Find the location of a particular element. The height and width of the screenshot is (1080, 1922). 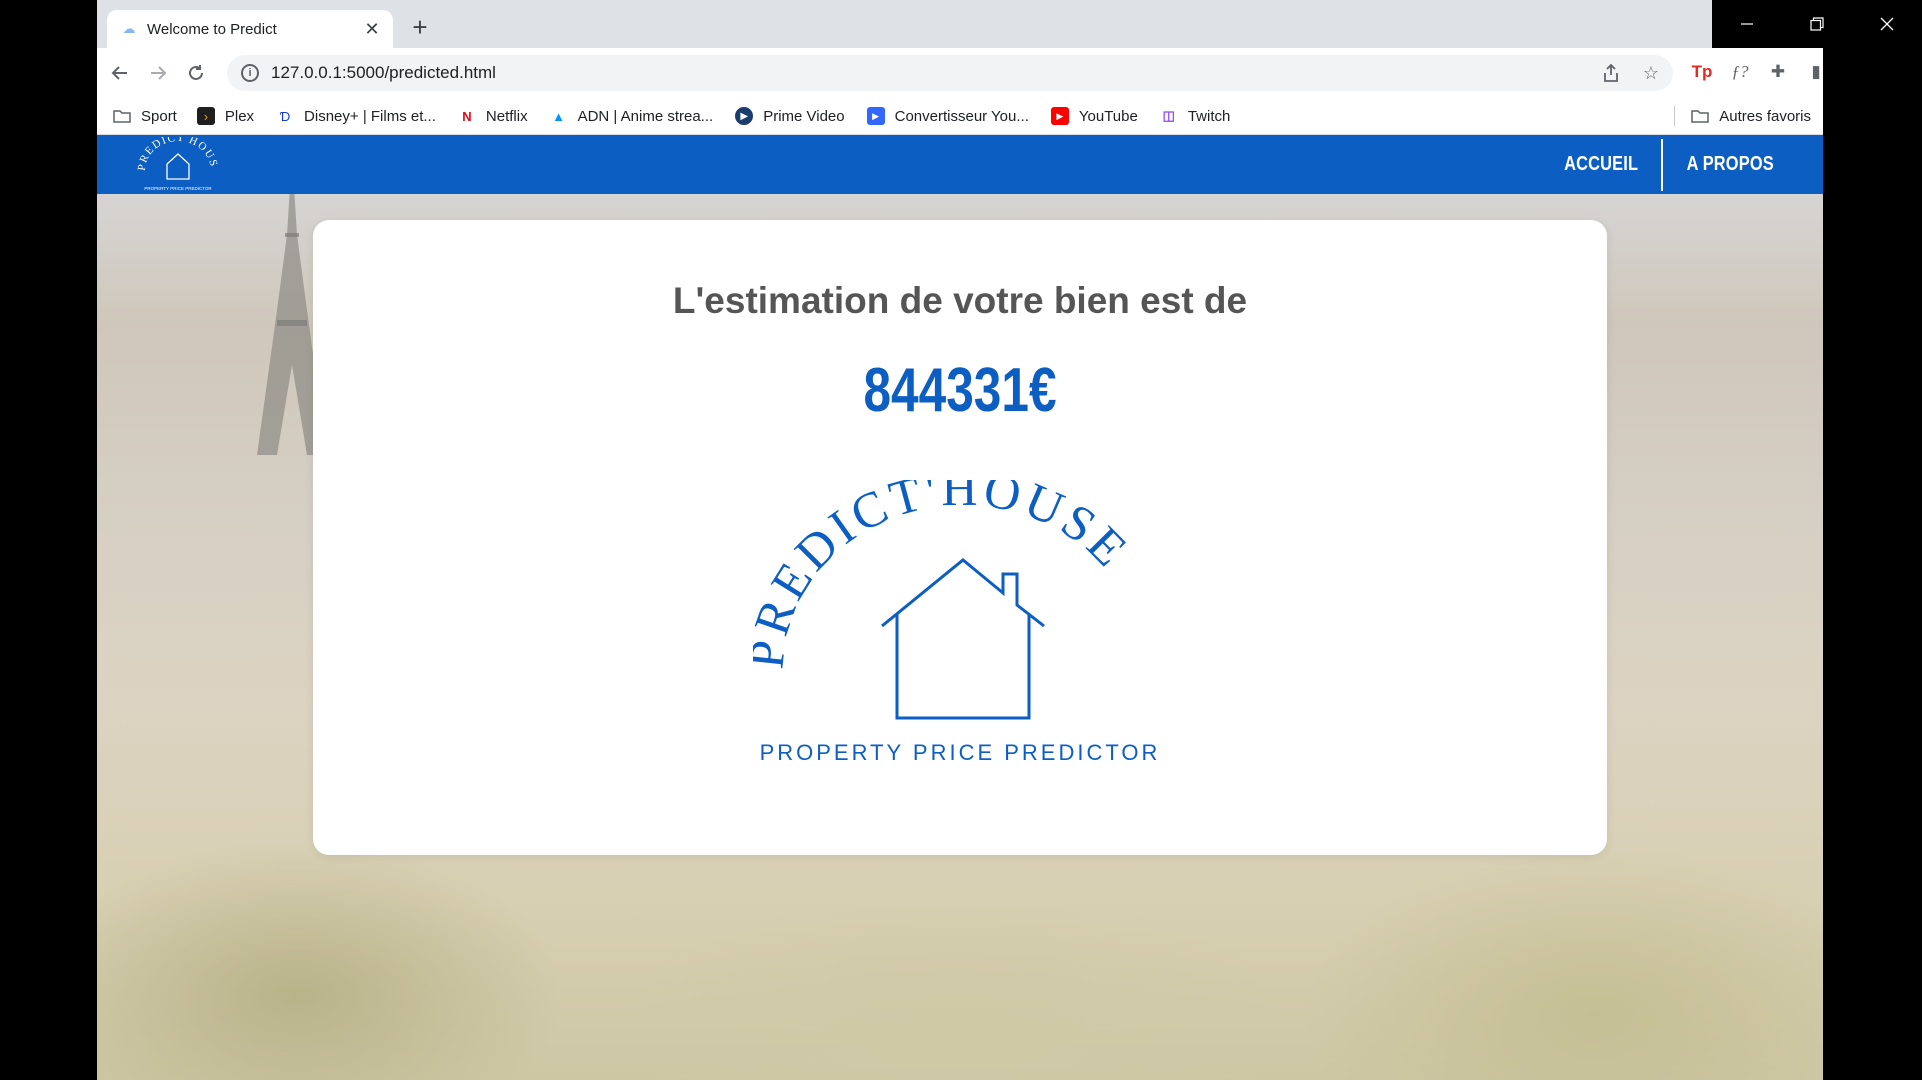

close-window-icon is located at coordinates (1887, 24).